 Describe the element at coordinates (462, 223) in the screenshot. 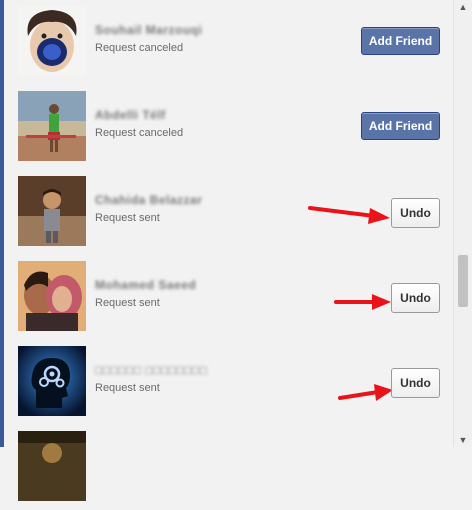

I see `scrollbar: ▲ ▼` at that location.